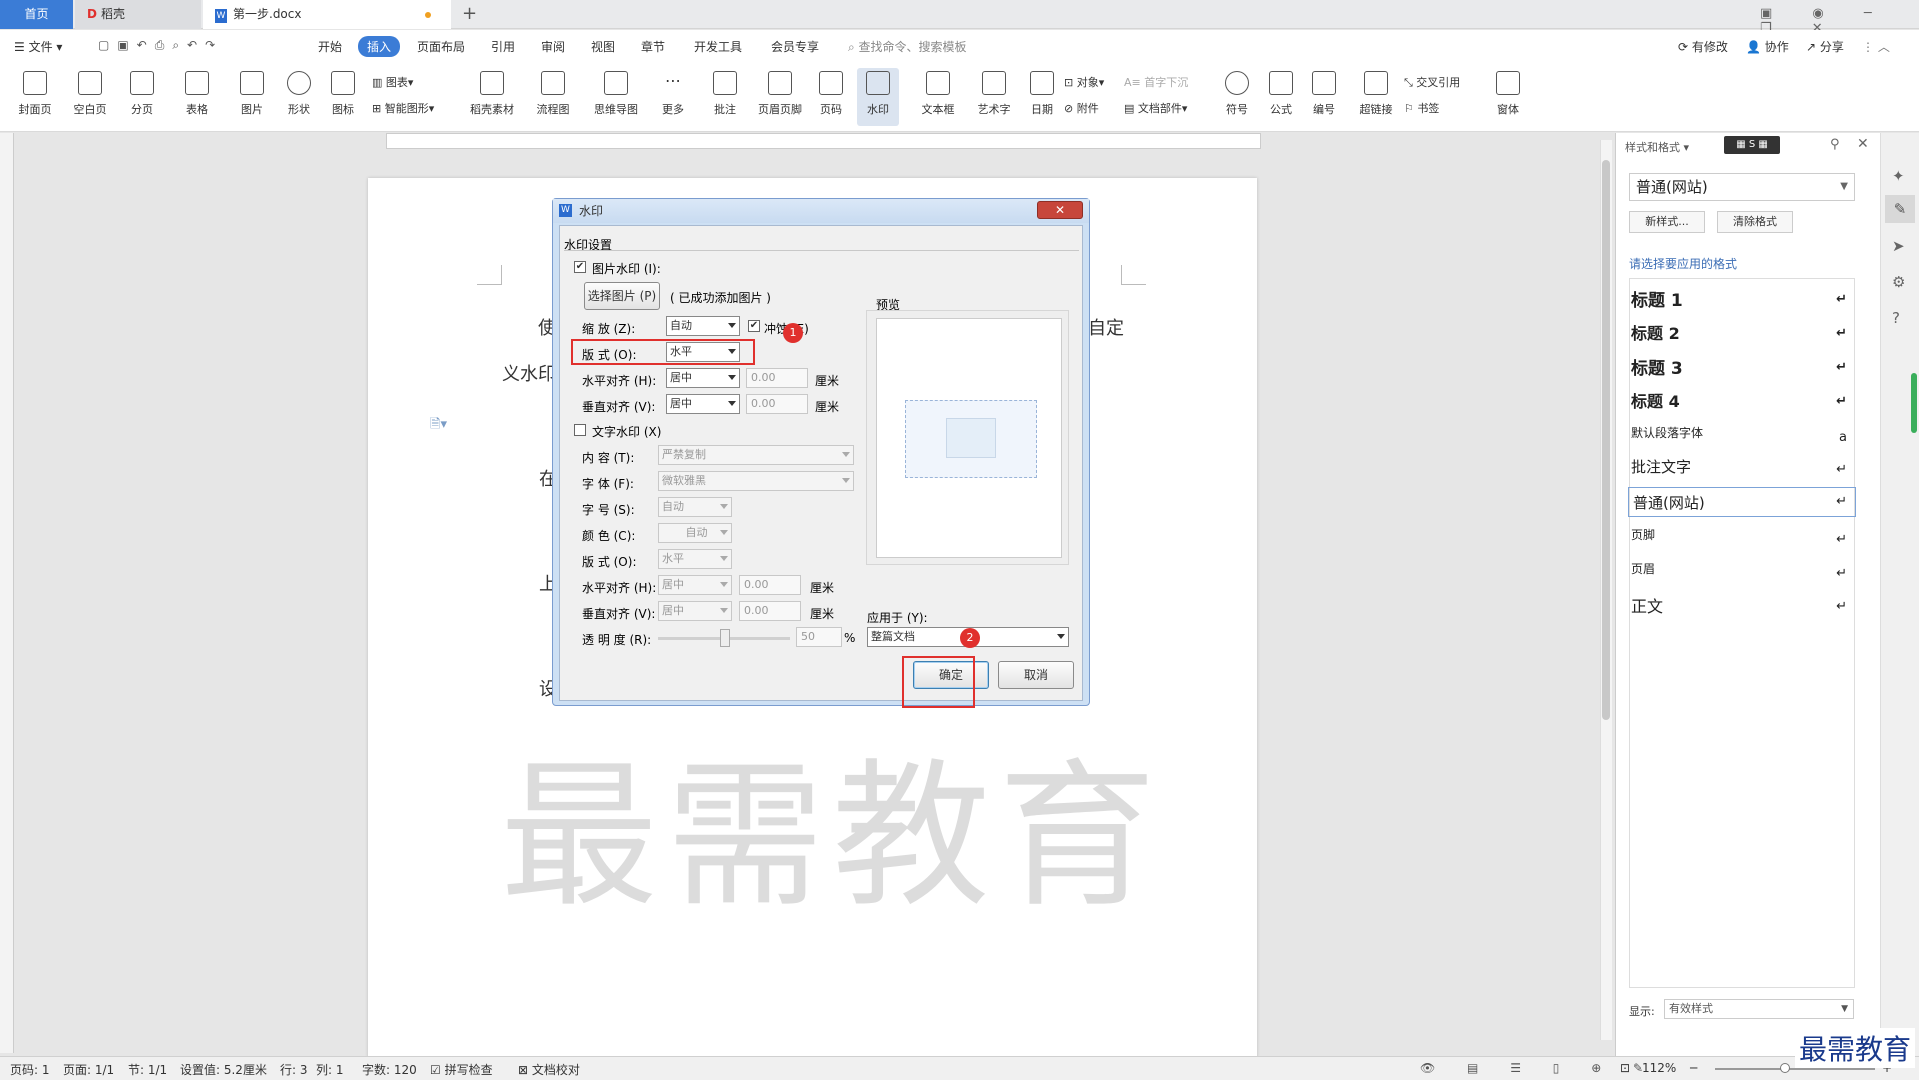  Describe the element at coordinates (389, 1069) in the screenshot. I see `status-word-count: 字数: 120` at that location.